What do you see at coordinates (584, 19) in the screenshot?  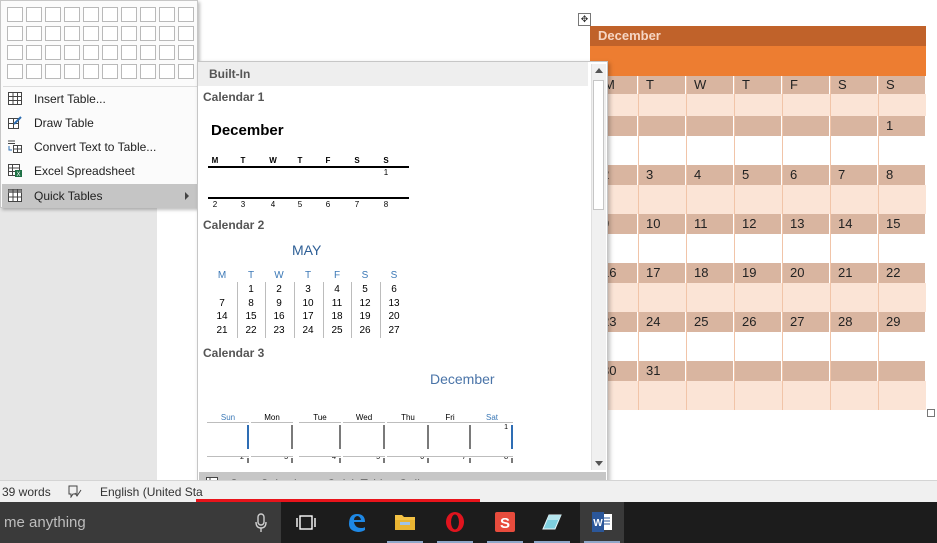 I see `table-move-handle-icon: ✥` at bounding box center [584, 19].